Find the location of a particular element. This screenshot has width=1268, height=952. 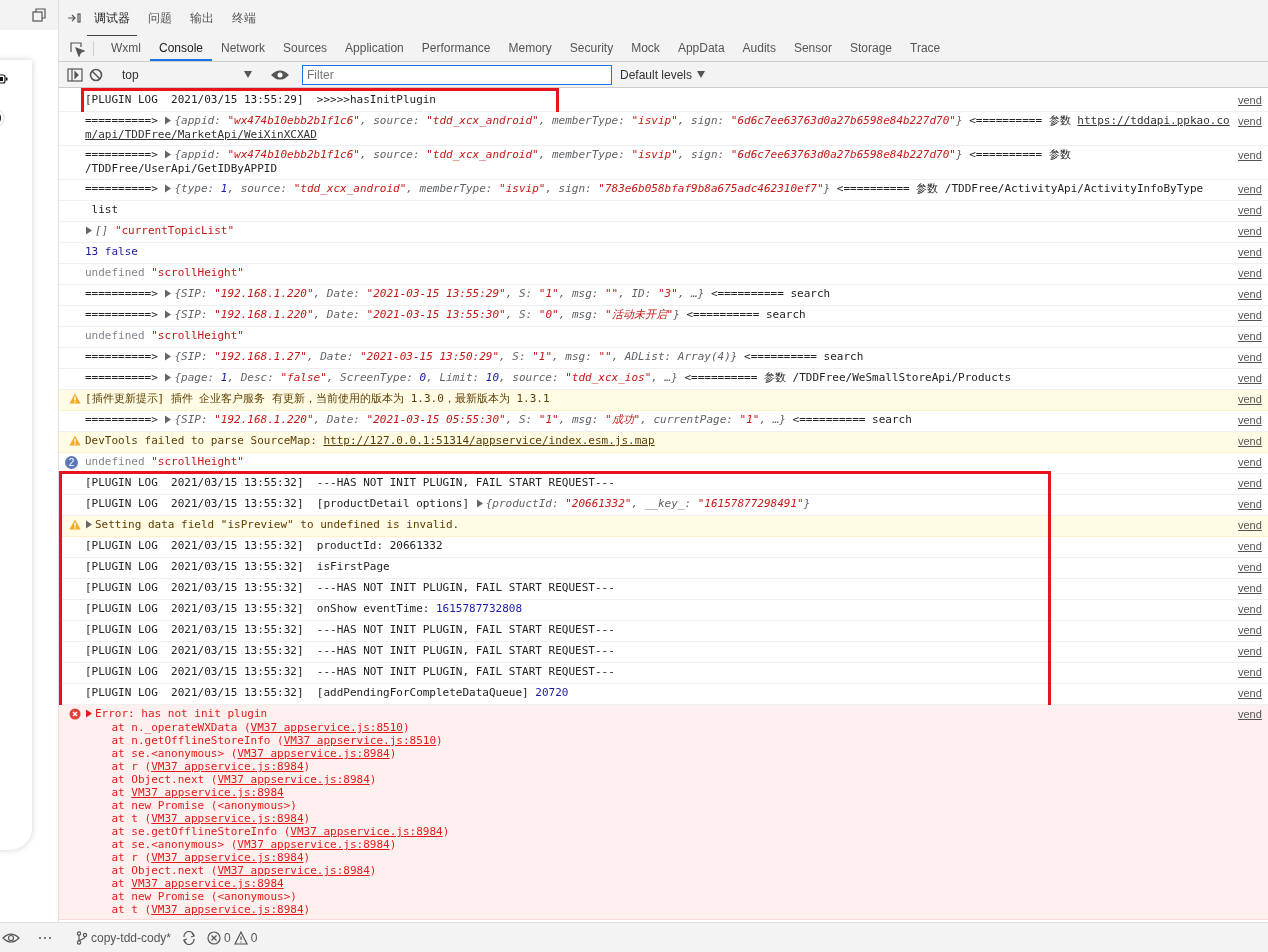

collapse-panel-icon is located at coordinates (75, 18).